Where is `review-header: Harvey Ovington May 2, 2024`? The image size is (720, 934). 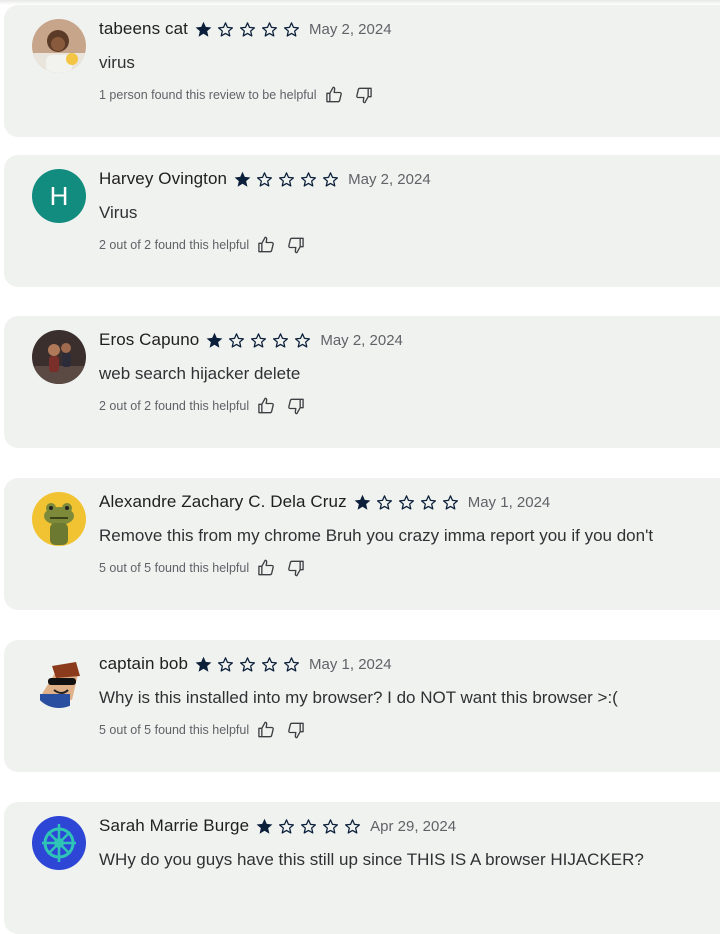
review-header: Harvey Ovington May 2, 2024 is located at coordinates (265, 179).